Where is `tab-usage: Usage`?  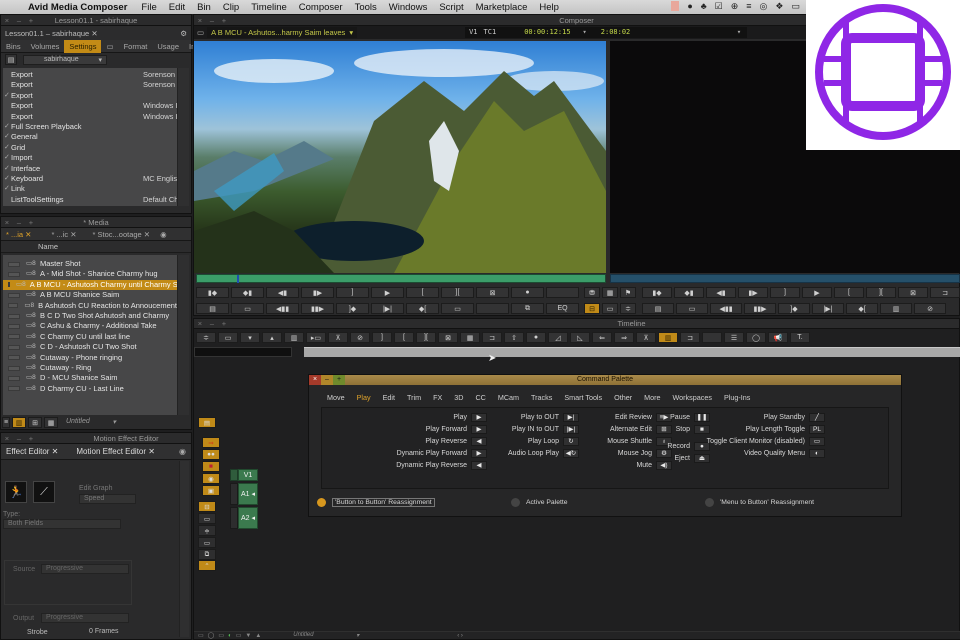 tab-usage: Usage is located at coordinates (168, 46).